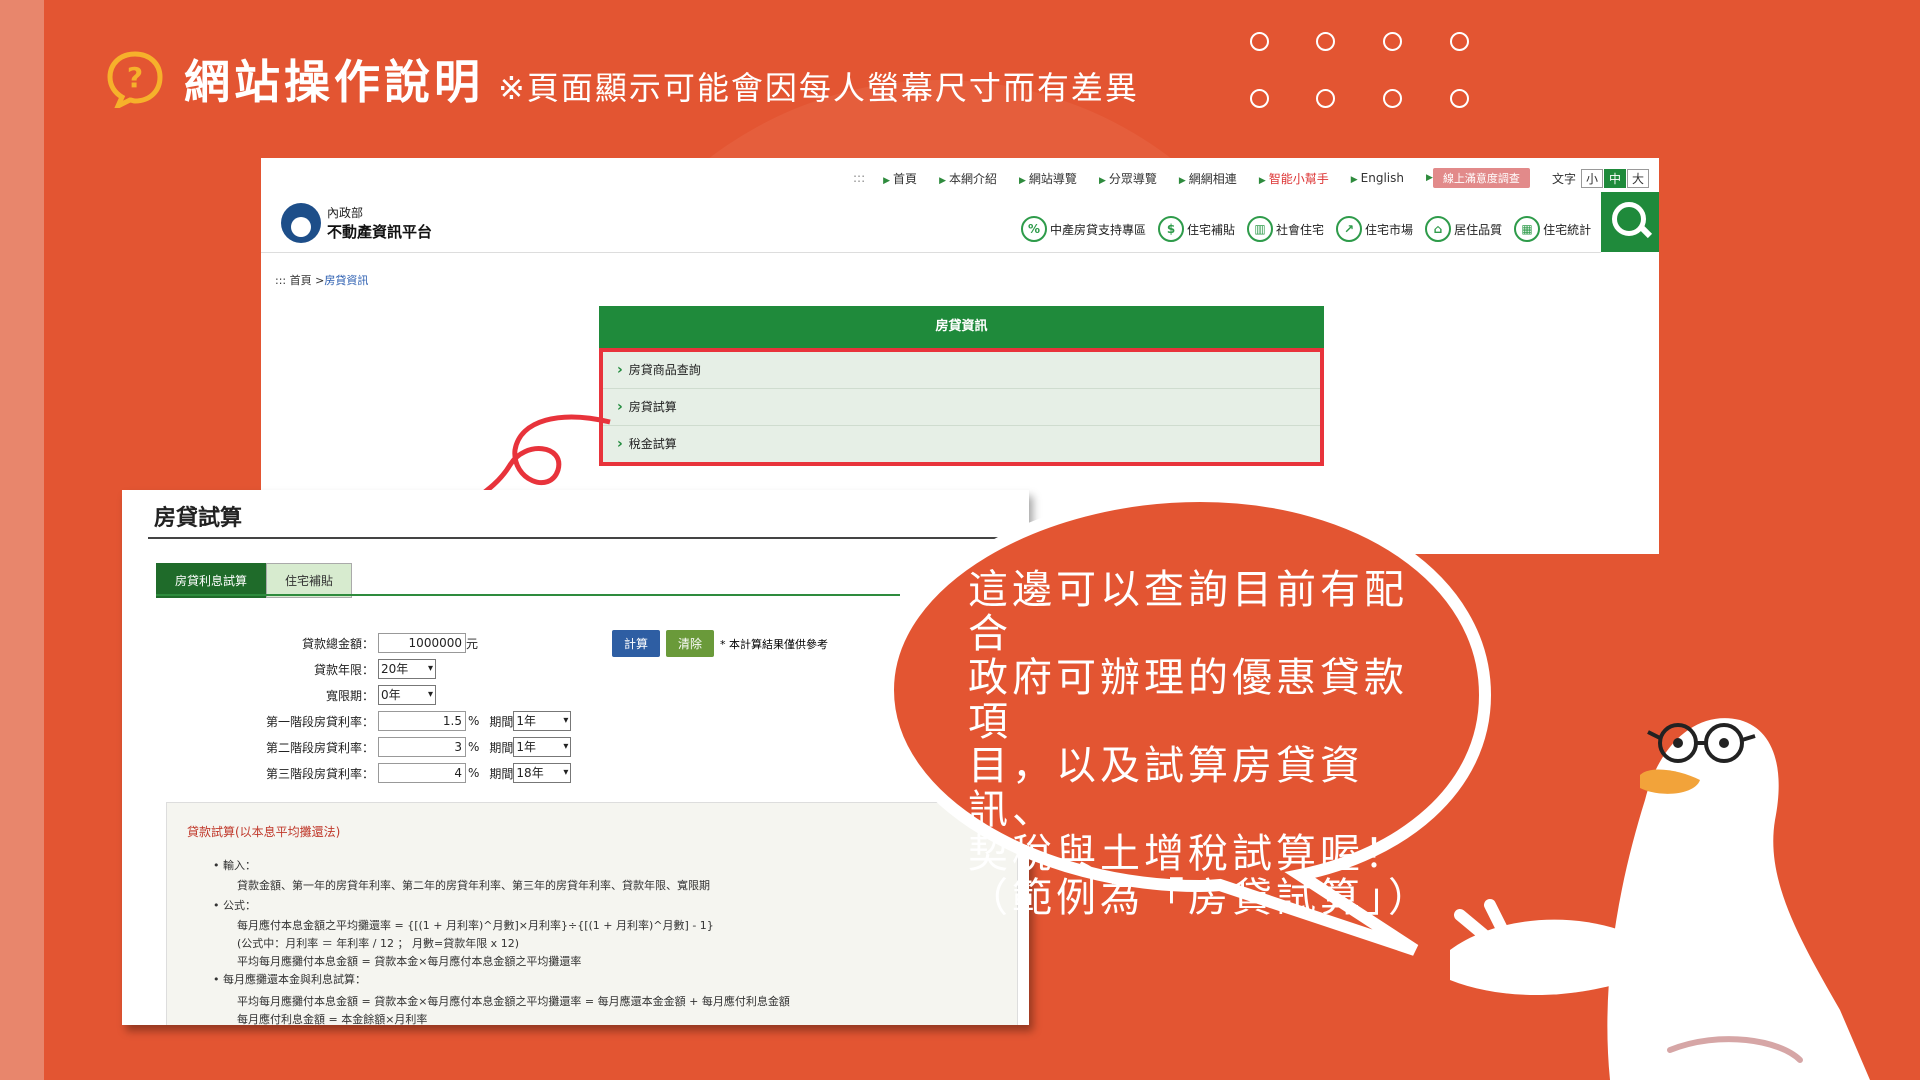 Image resolution: width=1920 pixels, height=1080 pixels. What do you see at coordinates (1171, 229) in the screenshot?
I see `dollar-icon: $` at bounding box center [1171, 229].